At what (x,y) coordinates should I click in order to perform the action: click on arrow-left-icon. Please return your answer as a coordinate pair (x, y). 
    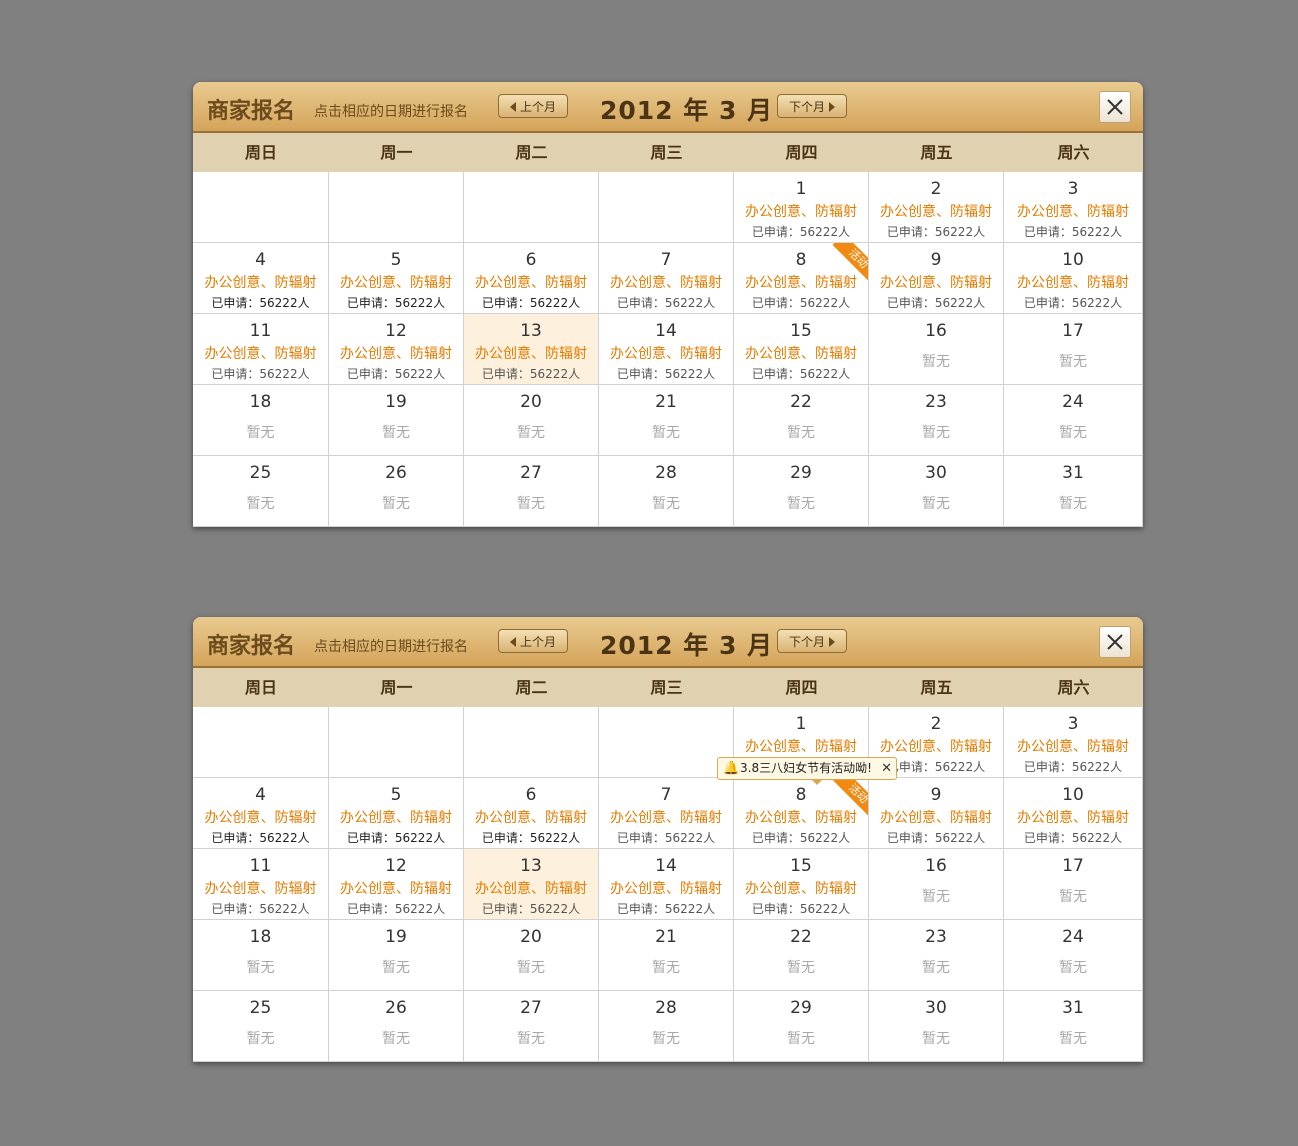
    Looking at the image, I should click on (512, 107).